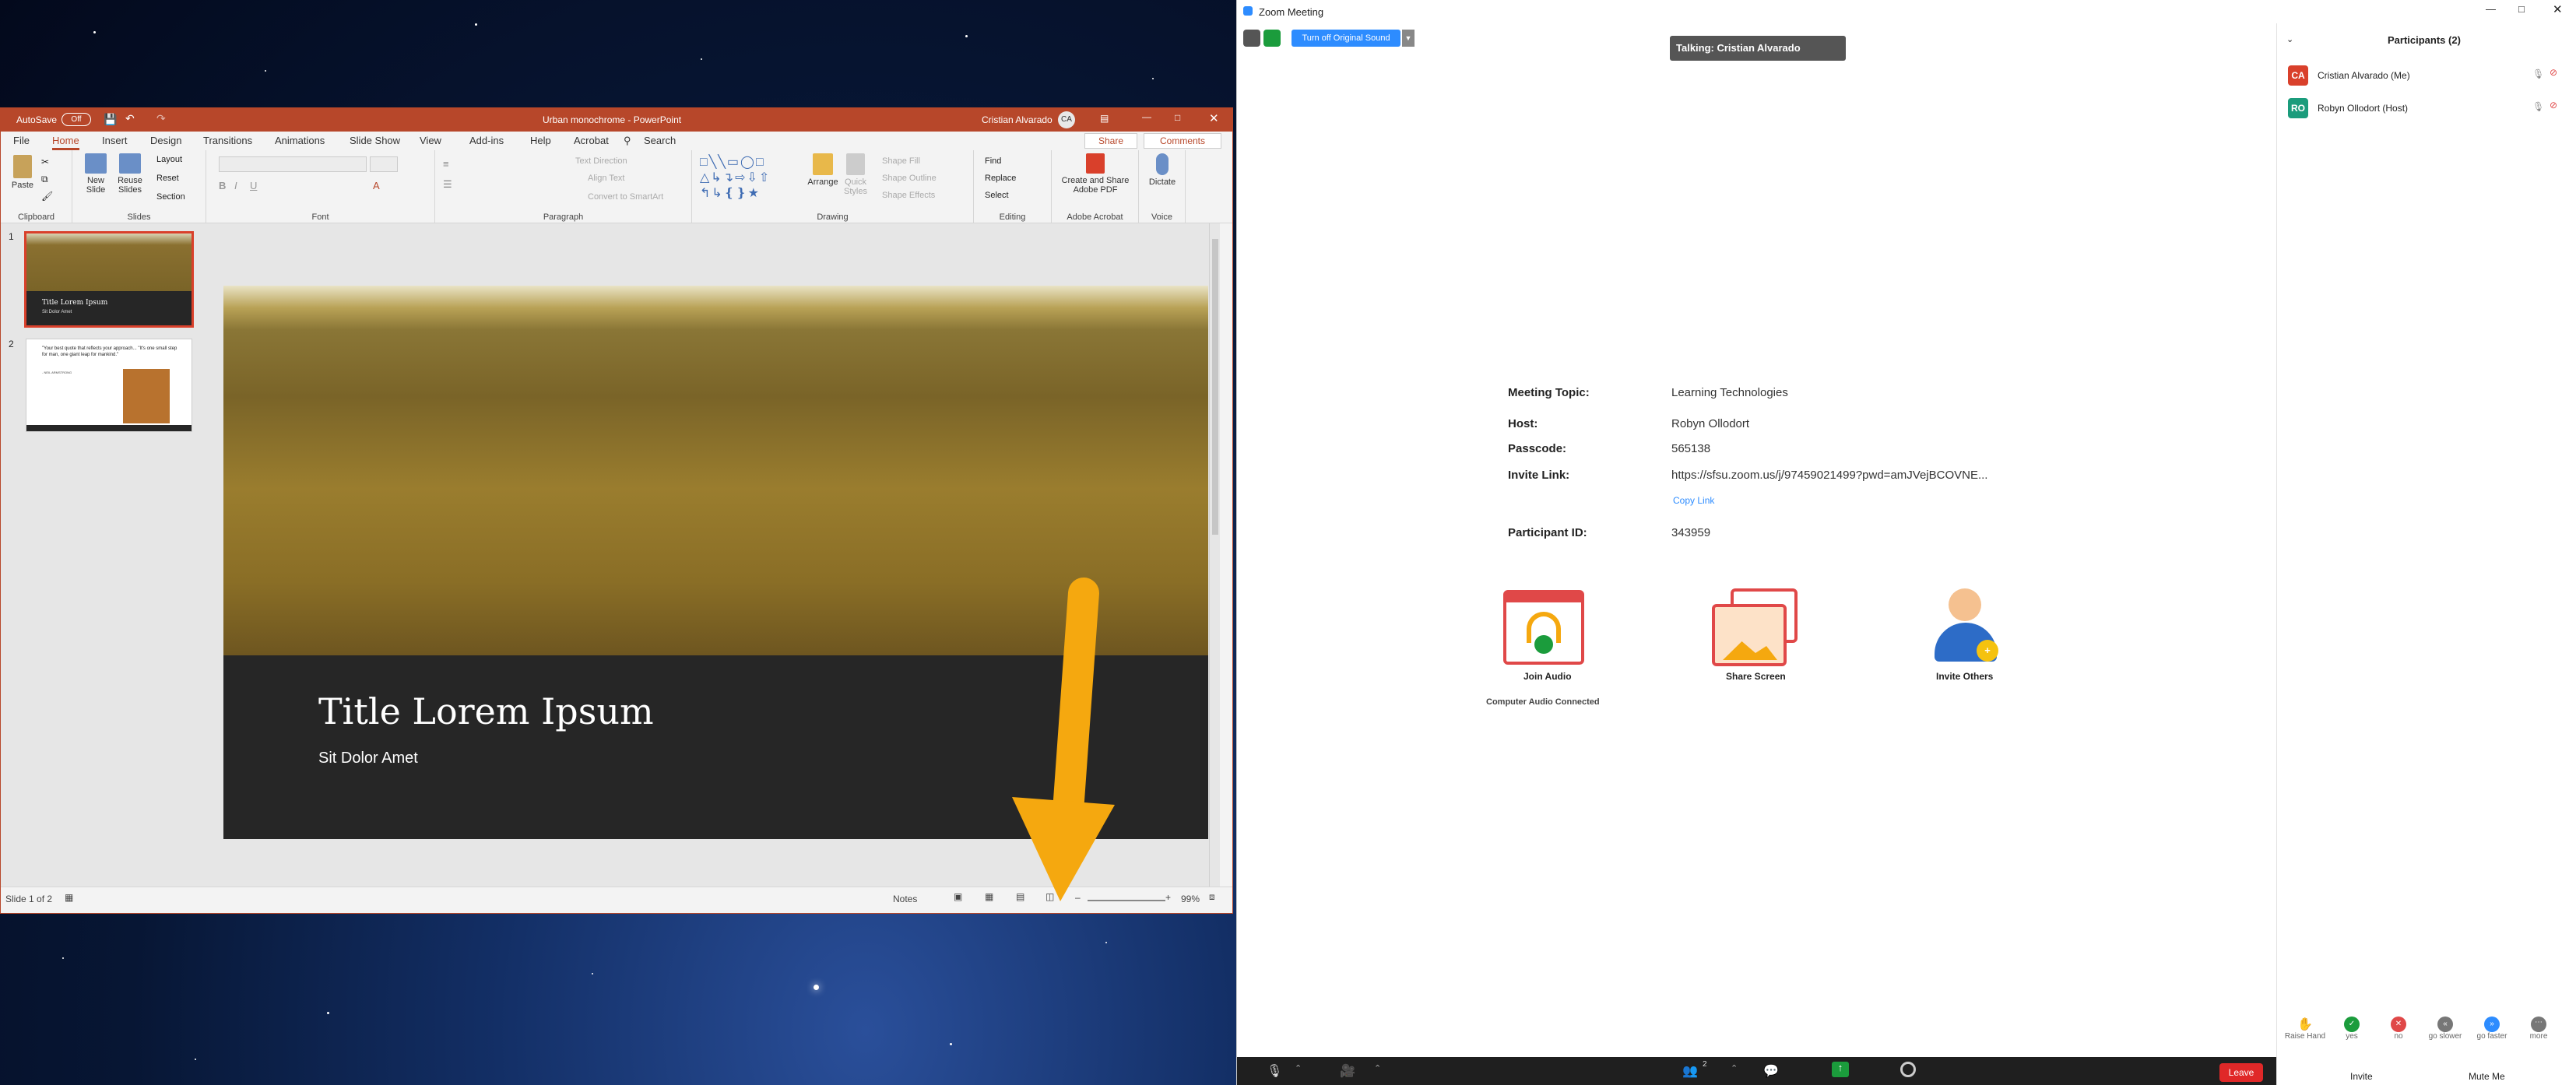 The height and width of the screenshot is (1085, 2576). Describe the element at coordinates (1734, 1068) in the screenshot. I see `participants-chevron-icon: ⌃` at that location.